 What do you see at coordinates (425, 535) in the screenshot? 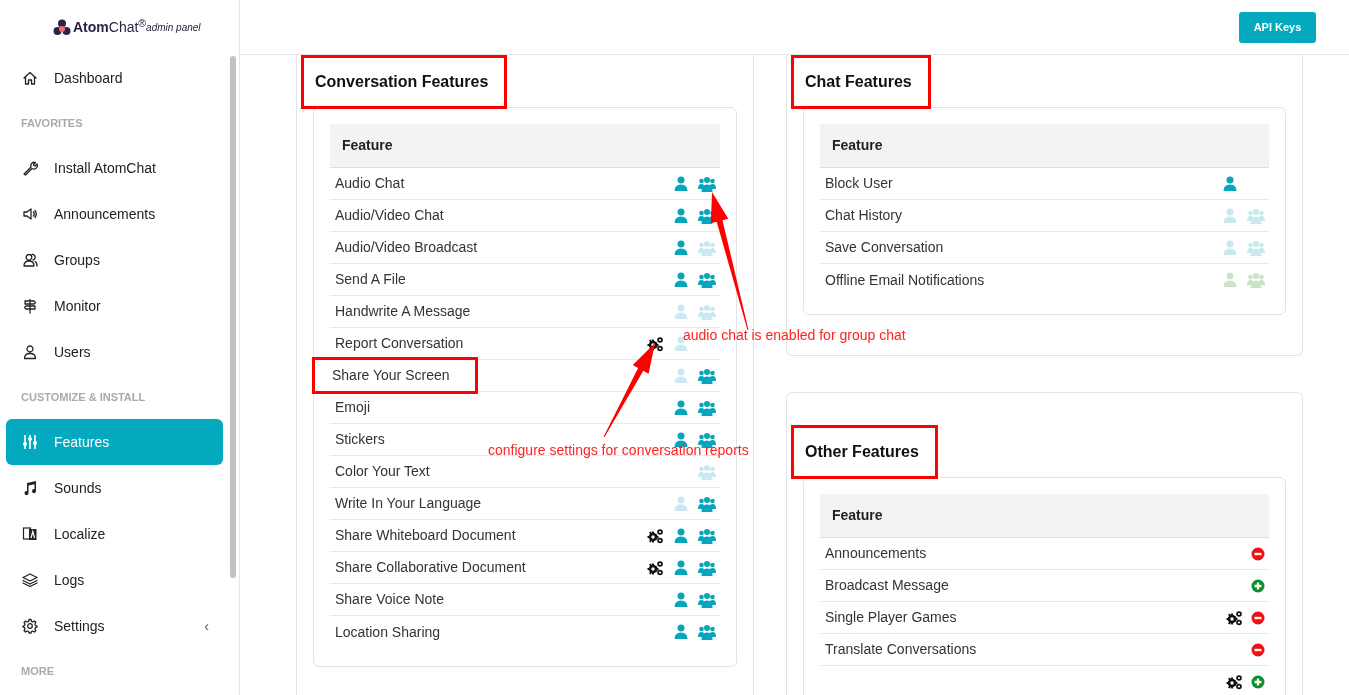
I see `feature-name: Share Whiteboard Document` at bounding box center [425, 535].